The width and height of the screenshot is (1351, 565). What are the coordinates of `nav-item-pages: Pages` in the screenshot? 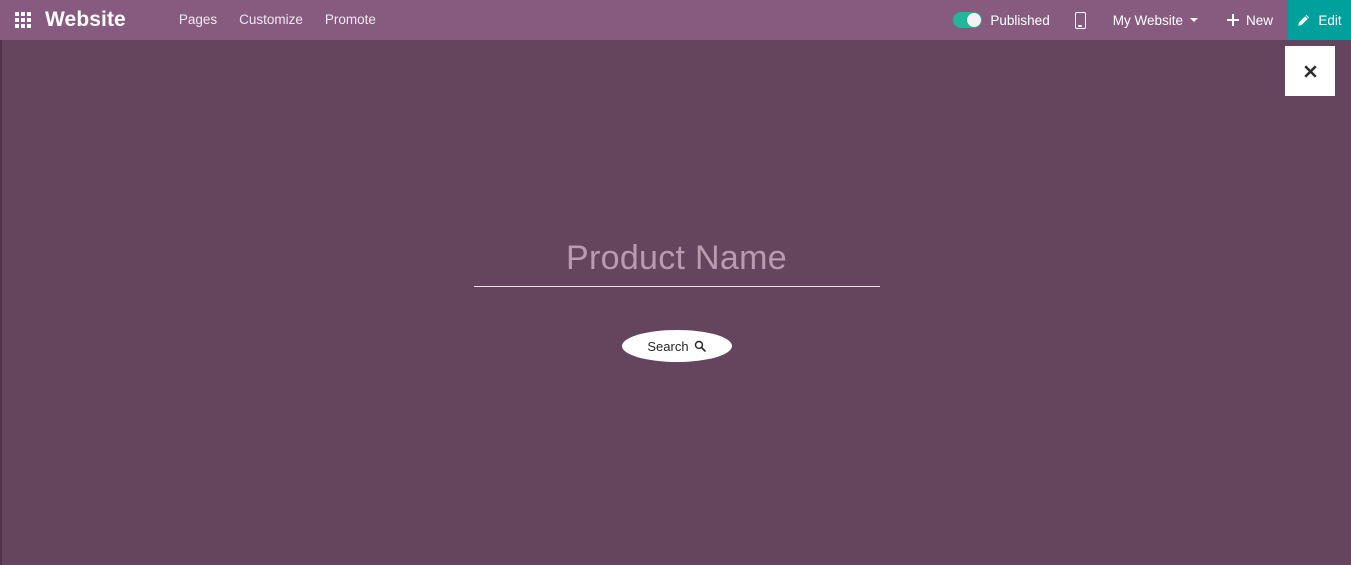 It's located at (198, 20).